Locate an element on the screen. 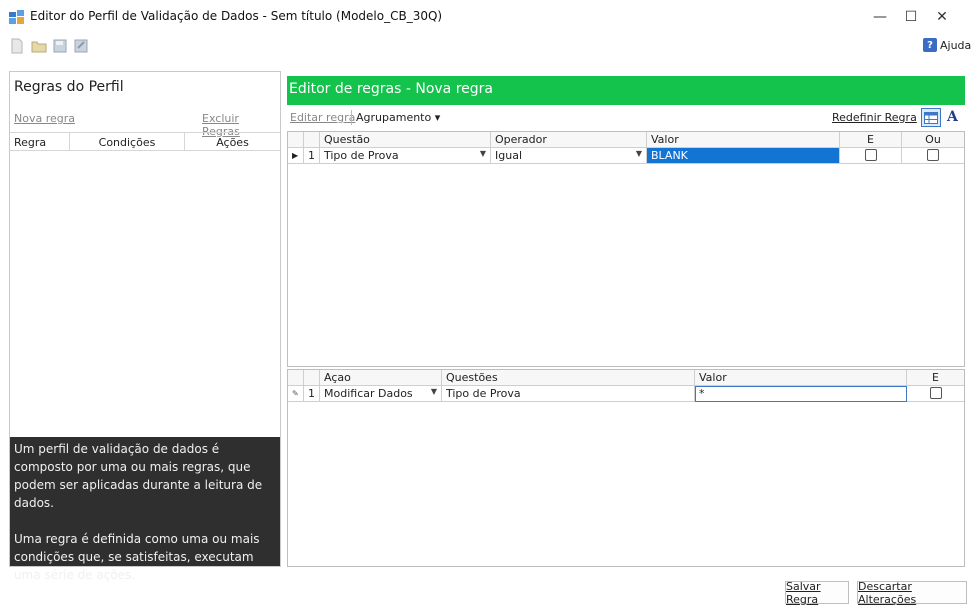  table-row: ✎ 1 Modificar Dados ▼ Tipo de Prova * is located at coordinates (626, 394).